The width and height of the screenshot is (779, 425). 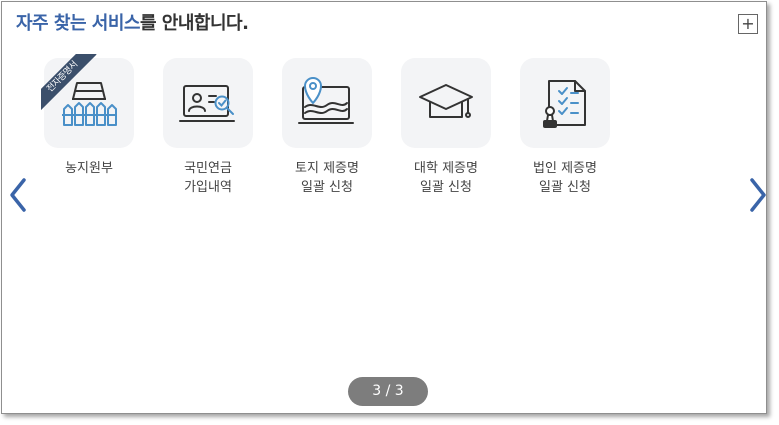 I want to click on prev-button, so click(x=18, y=195).